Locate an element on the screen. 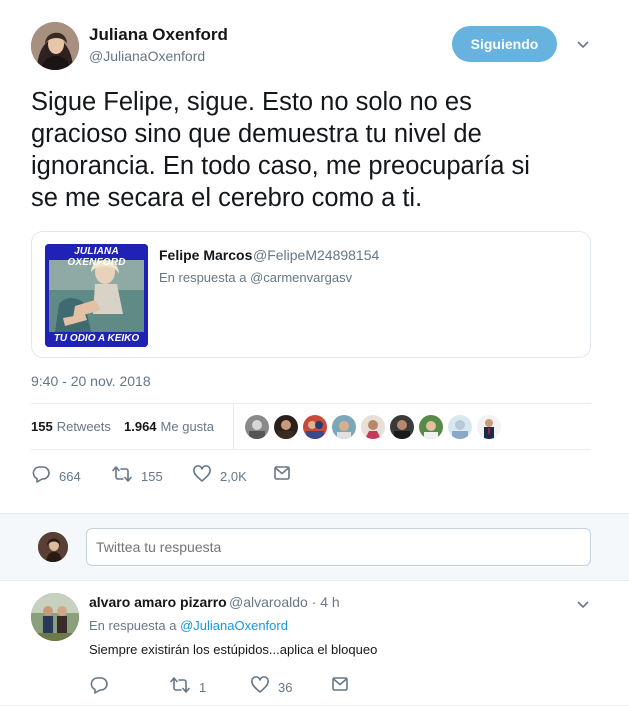 Image resolution: width=629 pixels, height=706 pixels. like-action: 36 is located at coordinates (271, 687).